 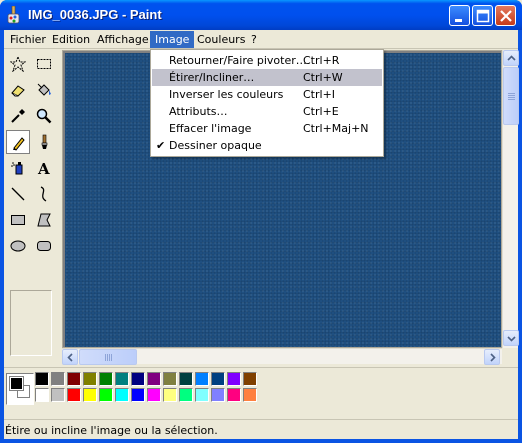 What do you see at coordinates (505, 15) in the screenshot?
I see `close-button` at bounding box center [505, 15].